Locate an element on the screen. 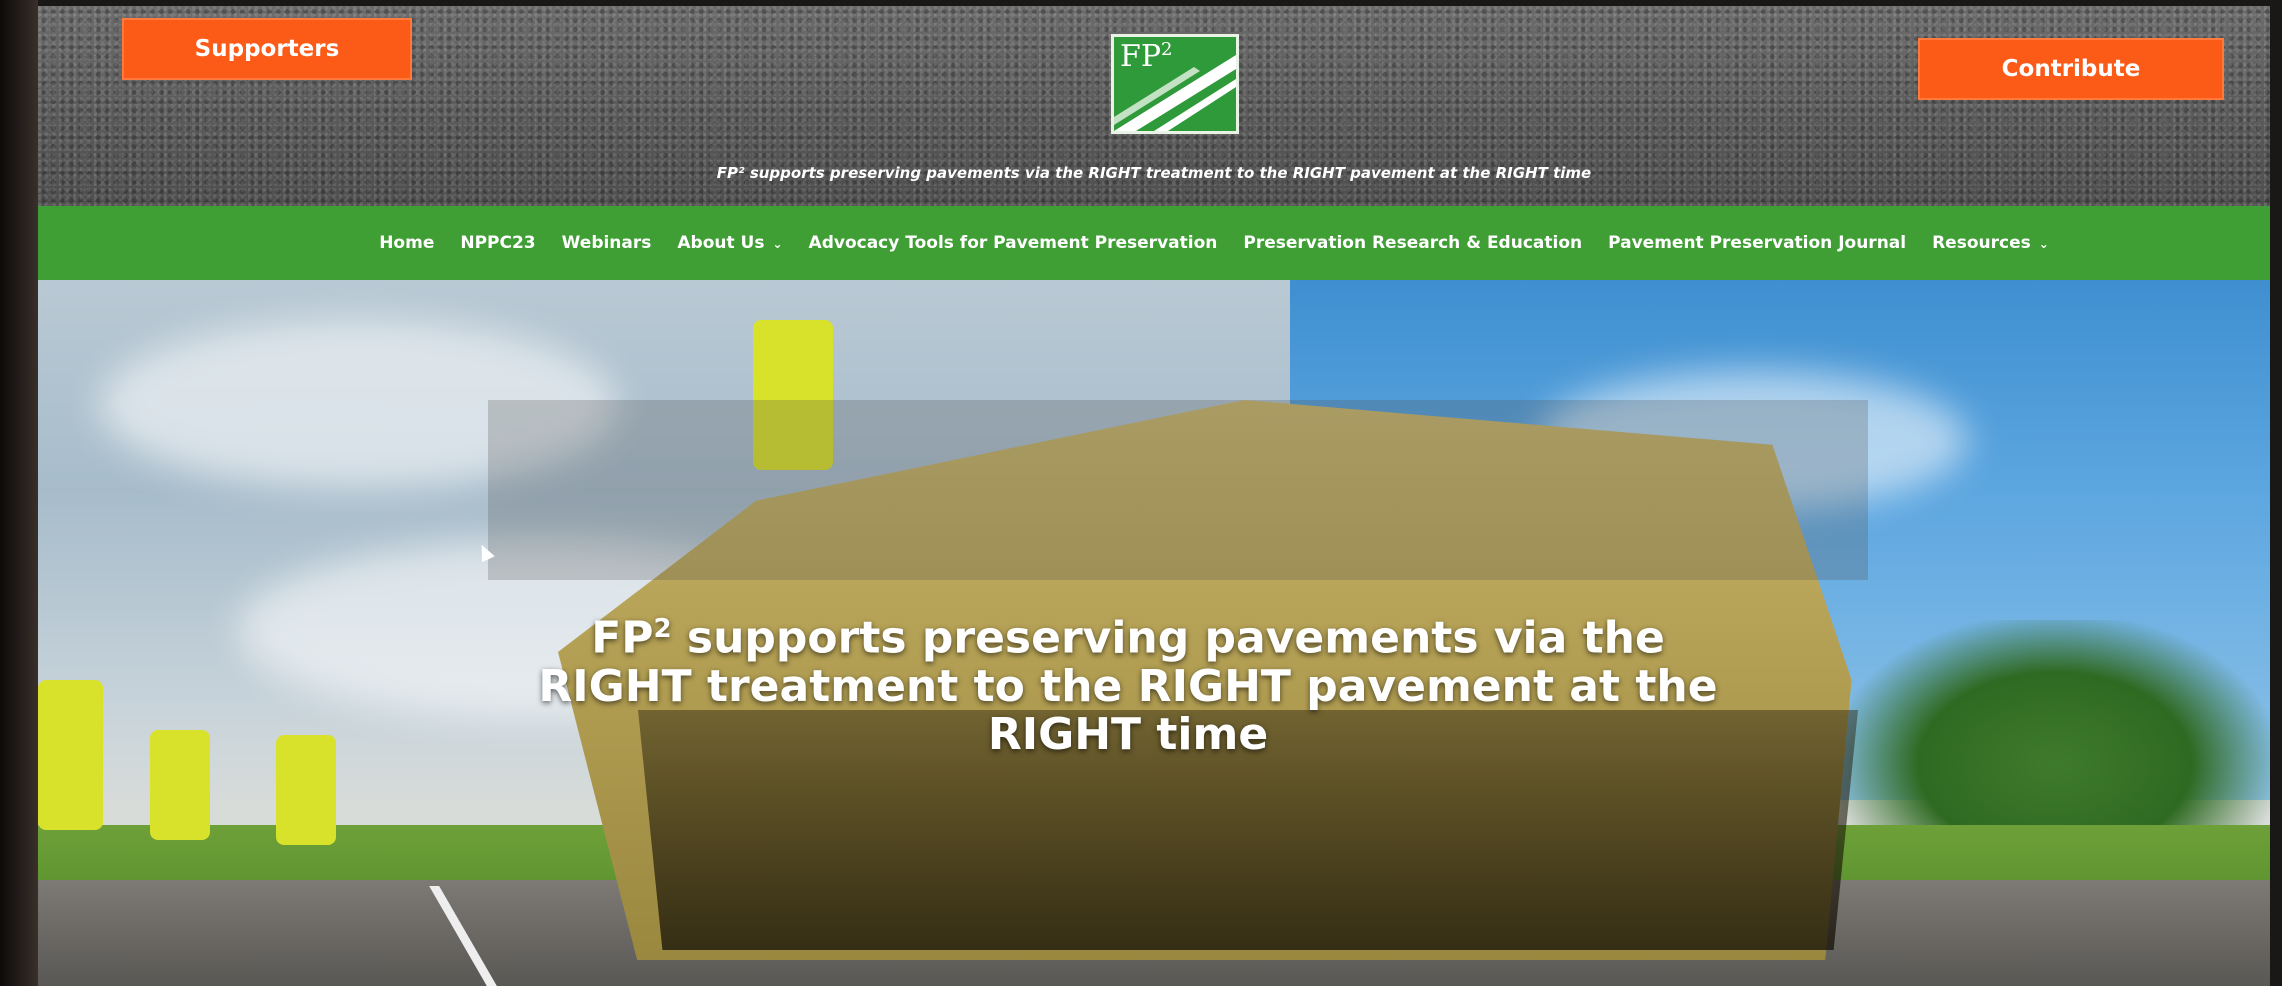 The height and width of the screenshot is (986, 2282). nav-item-journal: Pavement Preservation Journal is located at coordinates (1757, 243).